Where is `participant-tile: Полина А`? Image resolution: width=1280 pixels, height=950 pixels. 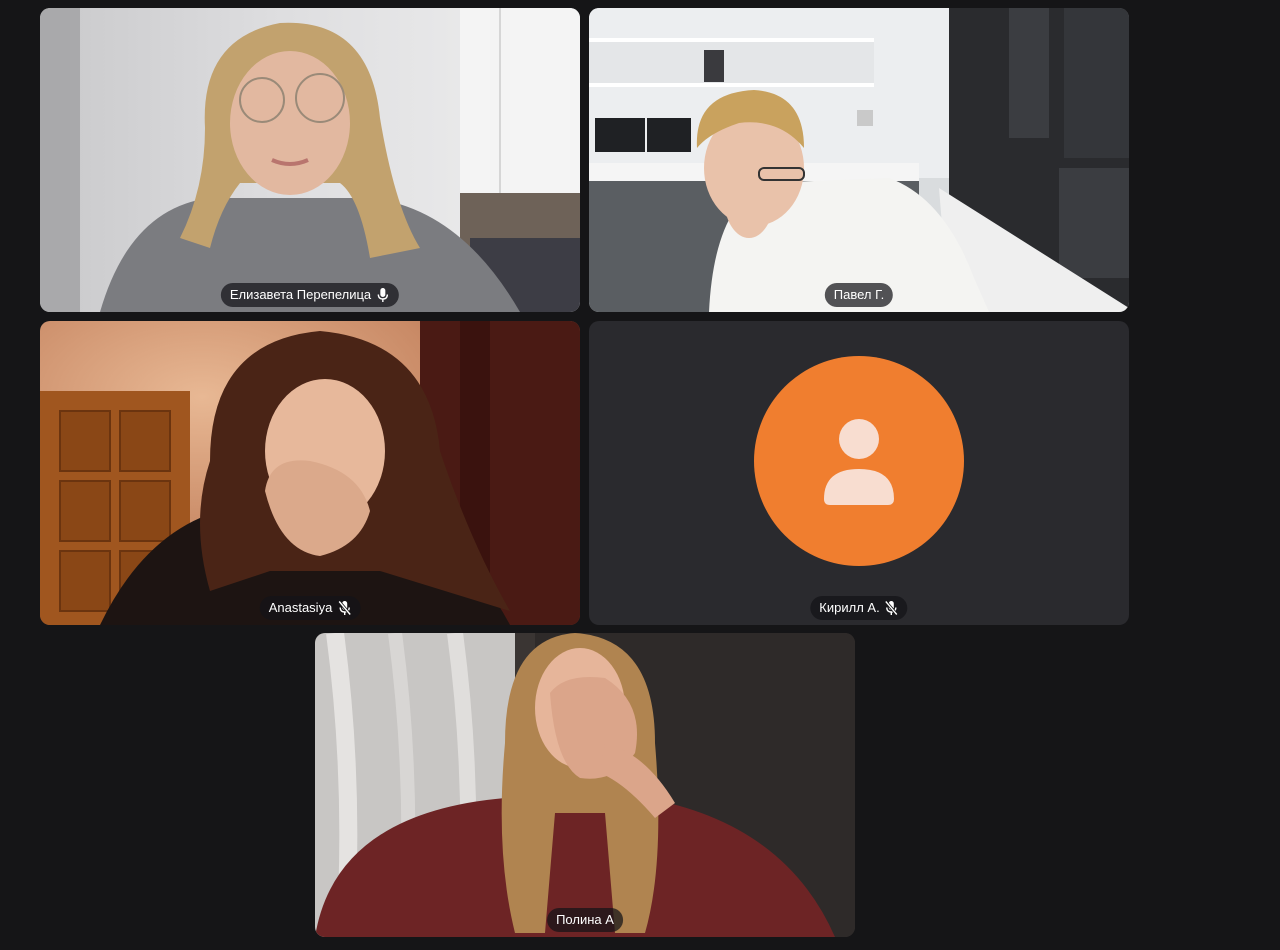 participant-tile: Полина А is located at coordinates (585, 785).